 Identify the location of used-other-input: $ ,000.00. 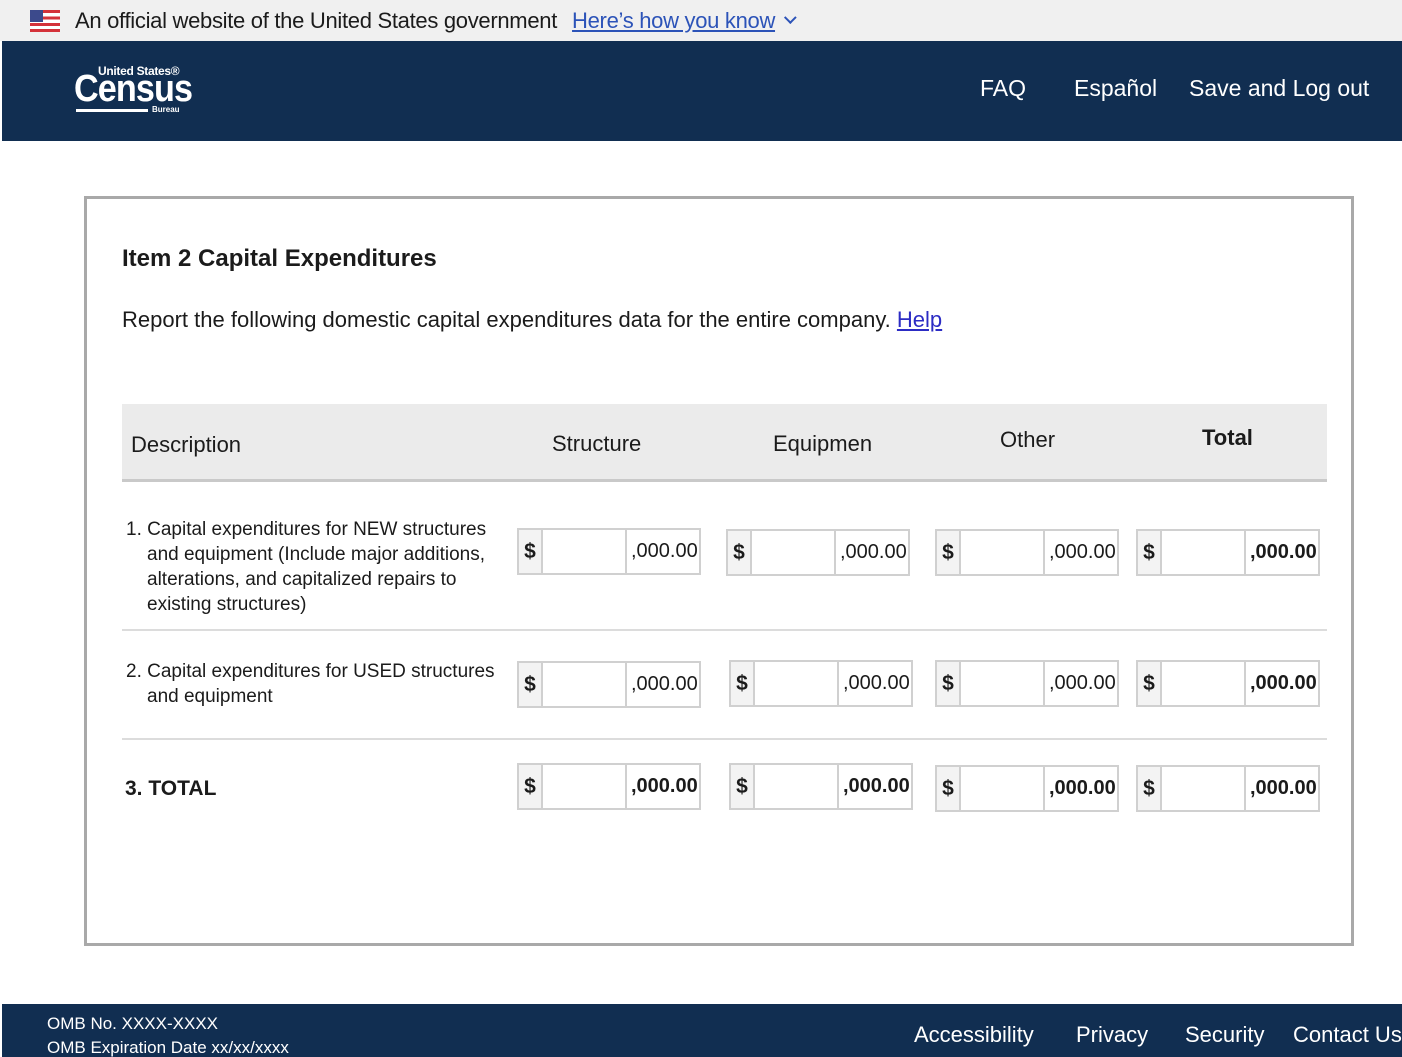
(1027, 683).